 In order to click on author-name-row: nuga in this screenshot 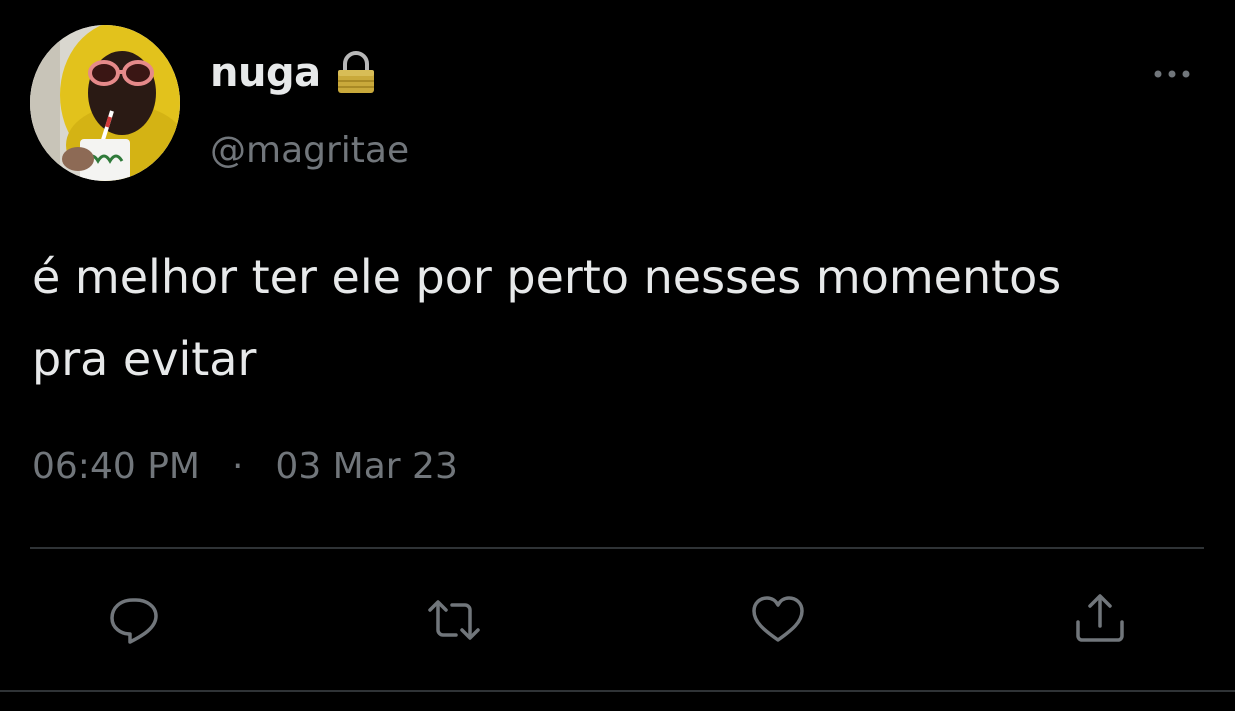, I will do `click(293, 73)`.